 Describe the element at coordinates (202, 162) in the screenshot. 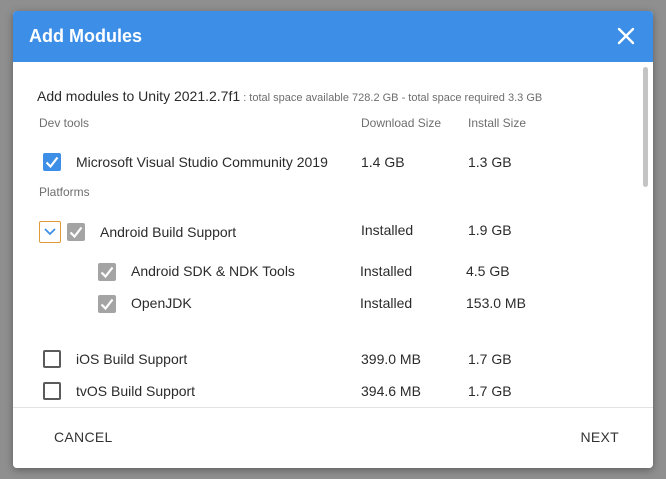

I see `module-label: Microsoft Visual Studio Community 2019` at that location.